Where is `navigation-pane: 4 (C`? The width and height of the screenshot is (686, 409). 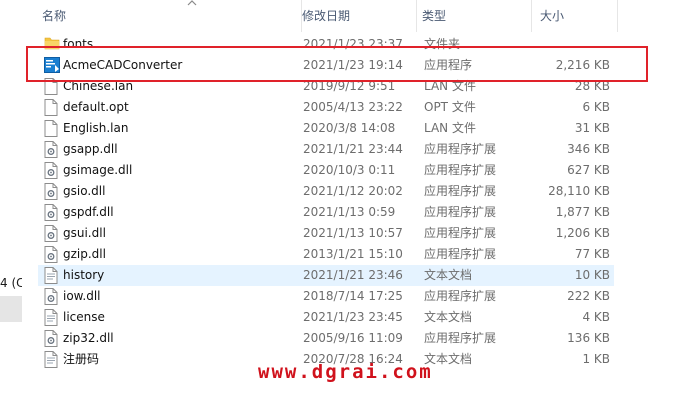
navigation-pane: 4 (C is located at coordinates (11, 204).